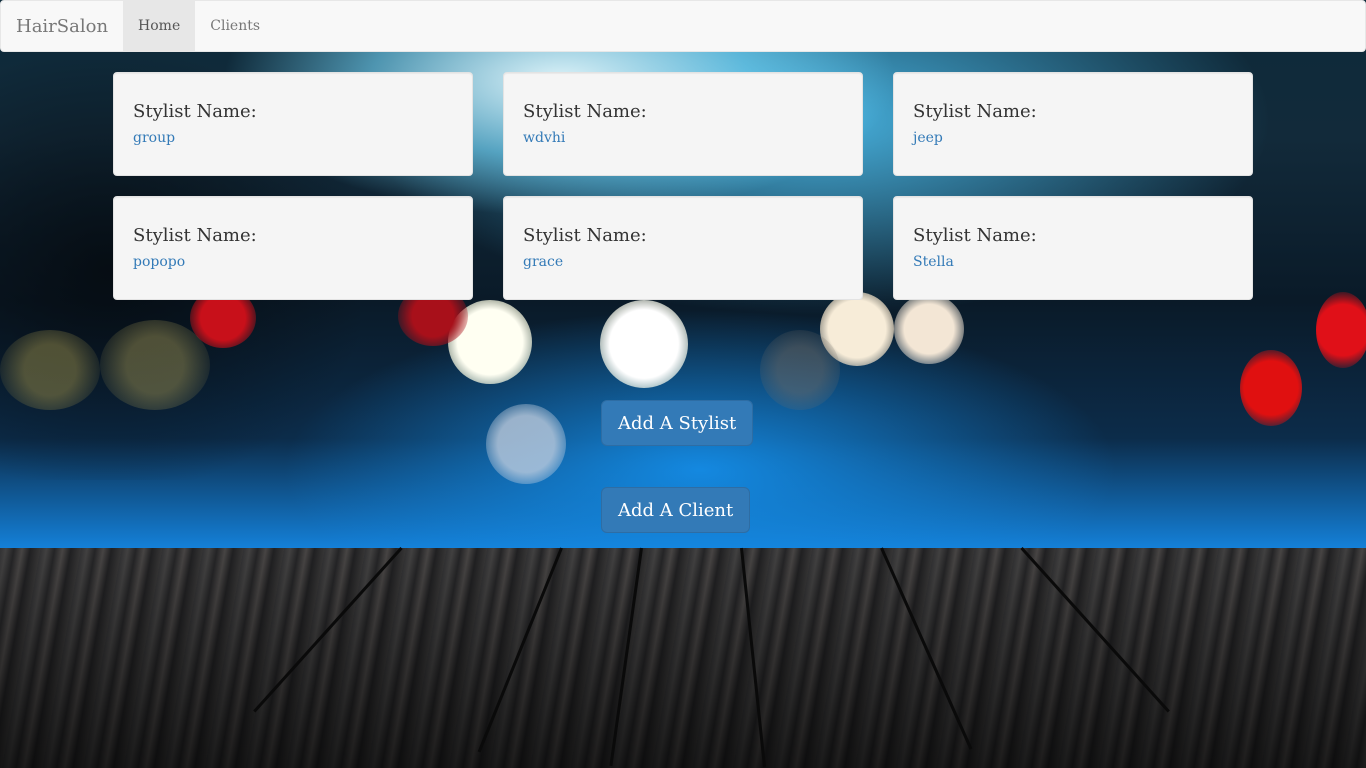  What do you see at coordinates (683, 262) in the screenshot?
I see `stylist-link: grace` at bounding box center [683, 262].